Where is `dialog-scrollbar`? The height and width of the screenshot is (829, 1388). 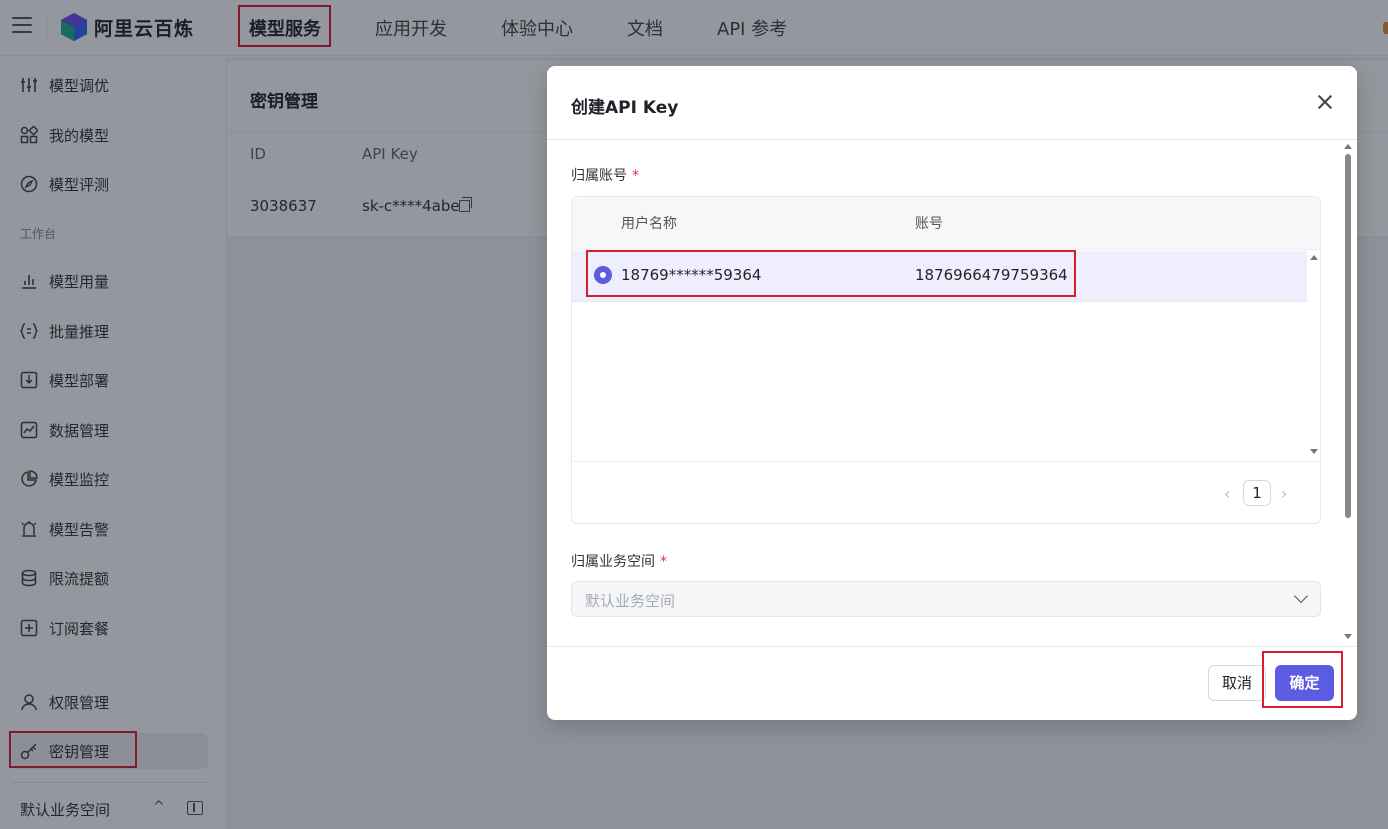 dialog-scrollbar is located at coordinates (1348, 393).